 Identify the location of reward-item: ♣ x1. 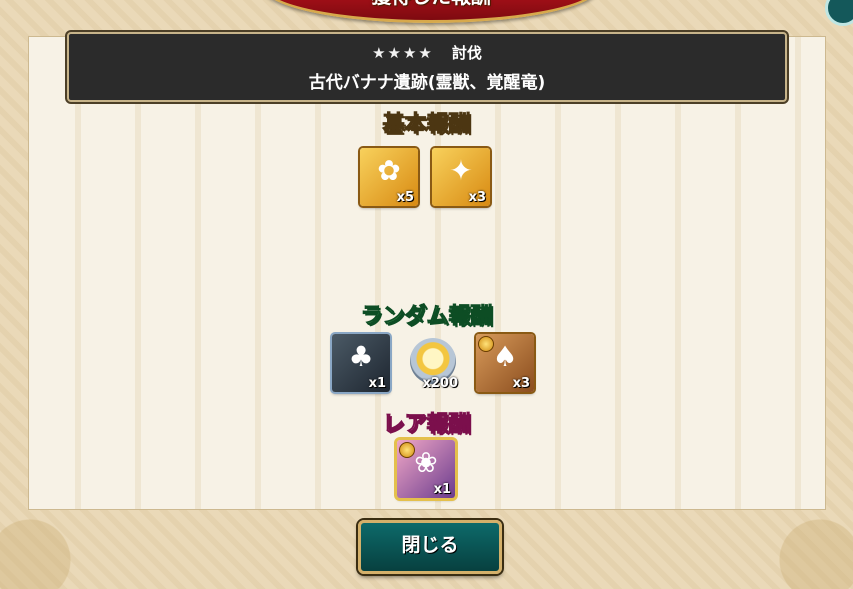
(361, 363).